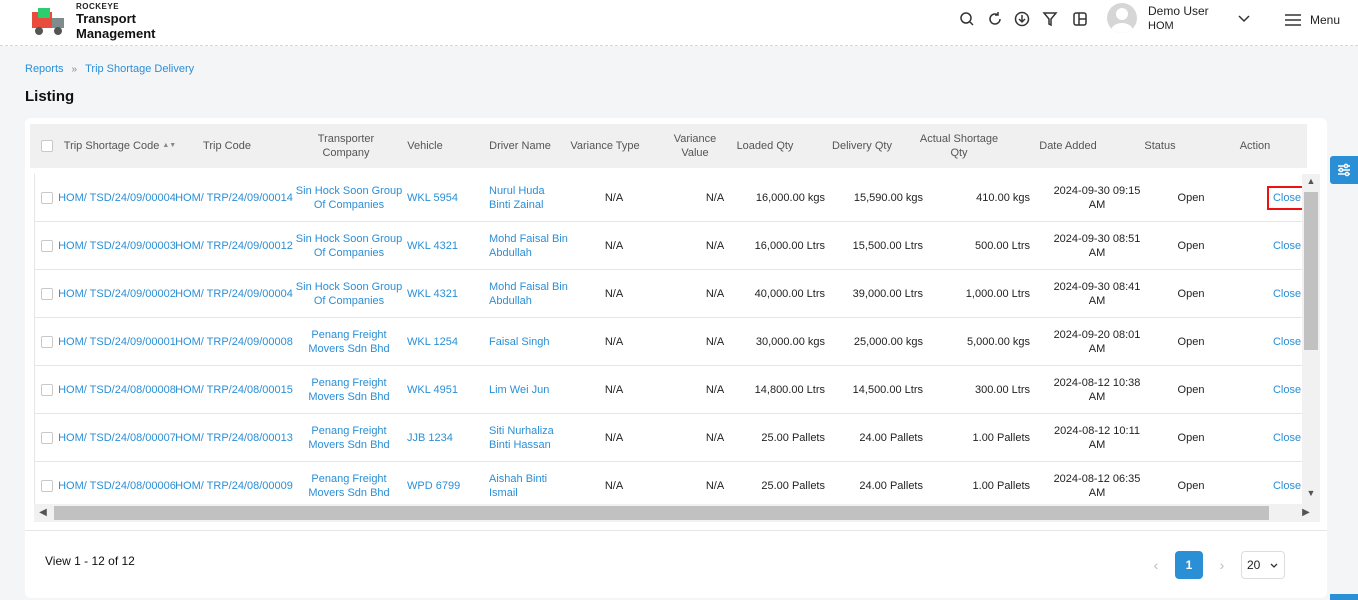  Describe the element at coordinates (529, 342) in the screenshot. I see `cell-driver-name: Faisal Singh` at that location.